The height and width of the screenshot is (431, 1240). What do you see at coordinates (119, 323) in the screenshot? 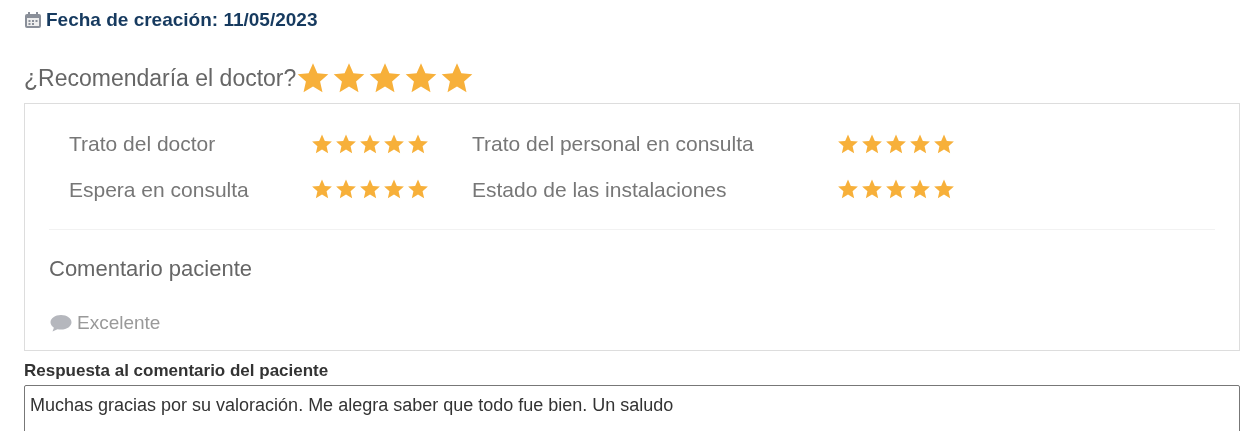
I see `comment-text: Excelente` at bounding box center [119, 323].